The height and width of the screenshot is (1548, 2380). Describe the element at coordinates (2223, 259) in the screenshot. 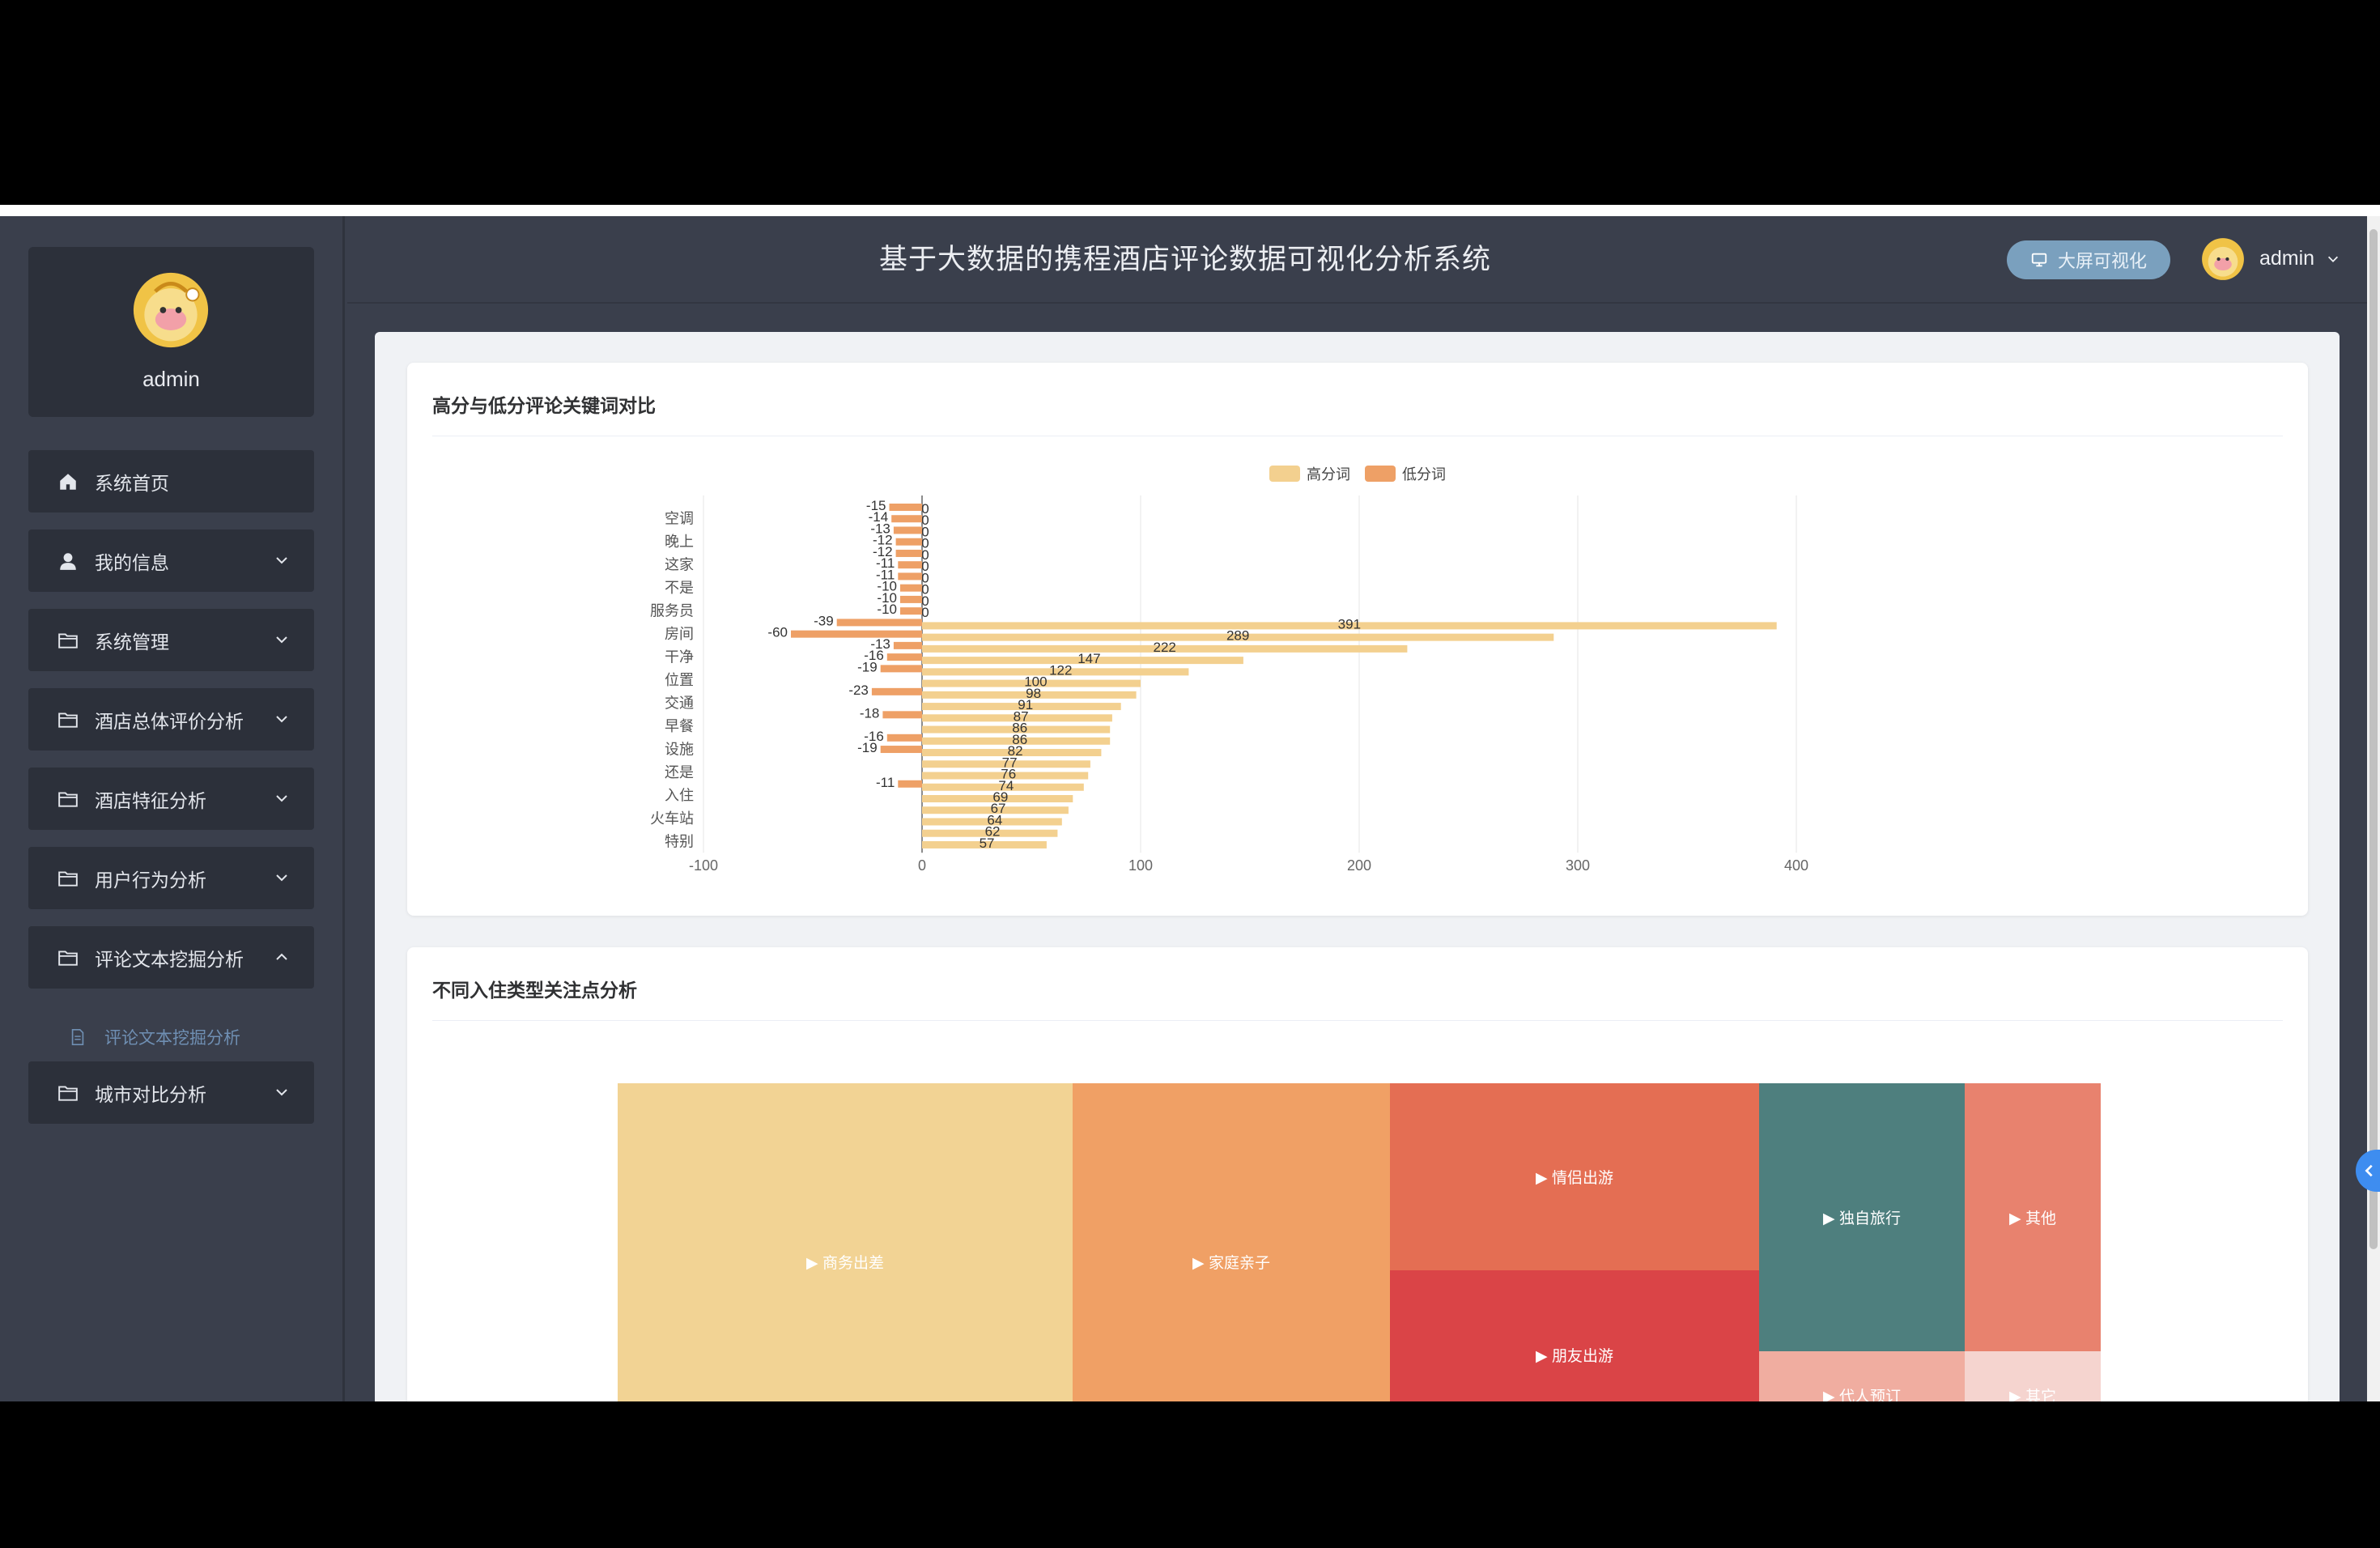

I see `header-avatar` at that location.